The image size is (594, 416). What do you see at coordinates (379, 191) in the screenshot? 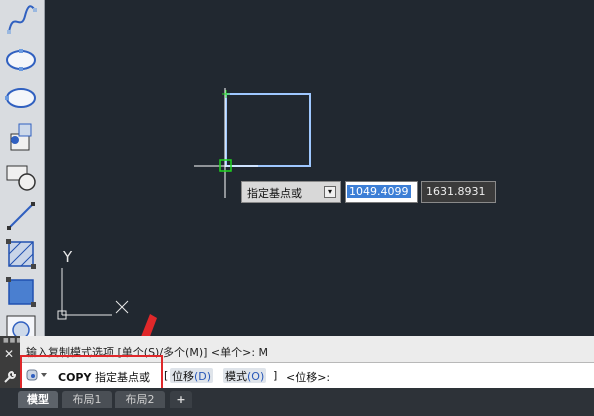
I see `x-coordinate-value: 1049.4099` at bounding box center [379, 191].